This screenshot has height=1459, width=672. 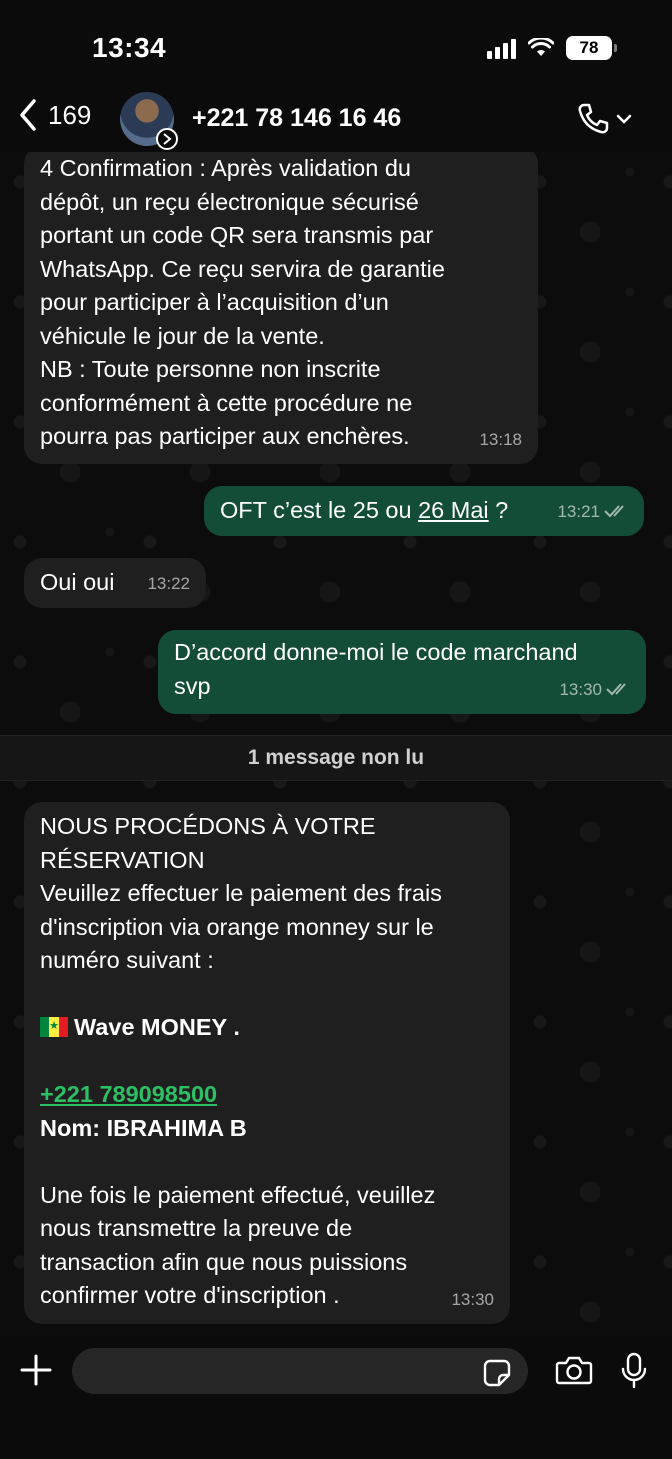 I want to click on message-bubble-outgoing: OFT c’est le 25 ou 26 Mai ? 13:21, so click(x=424, y=511).